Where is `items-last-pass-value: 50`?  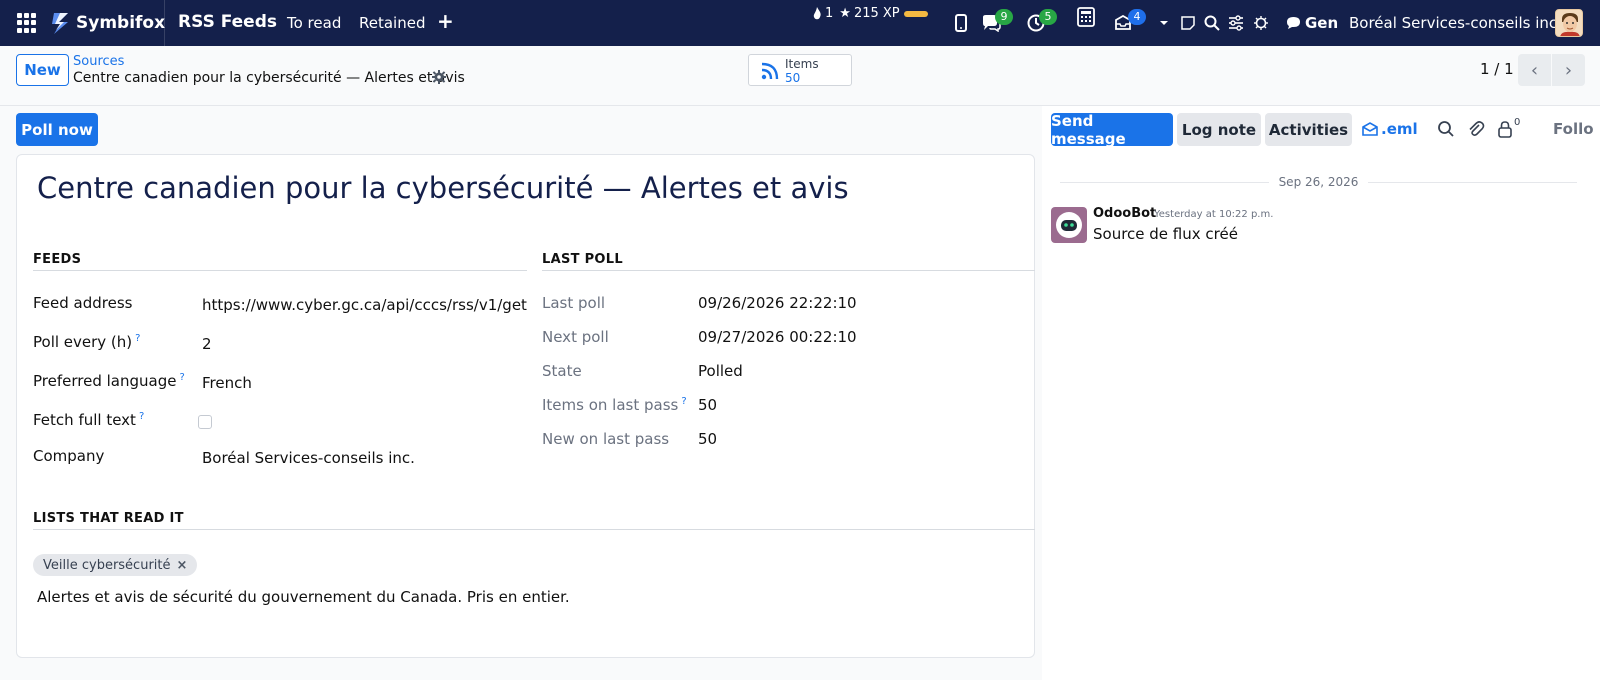 items-last-pass-value: 50 is located at coordinates (708, 405).